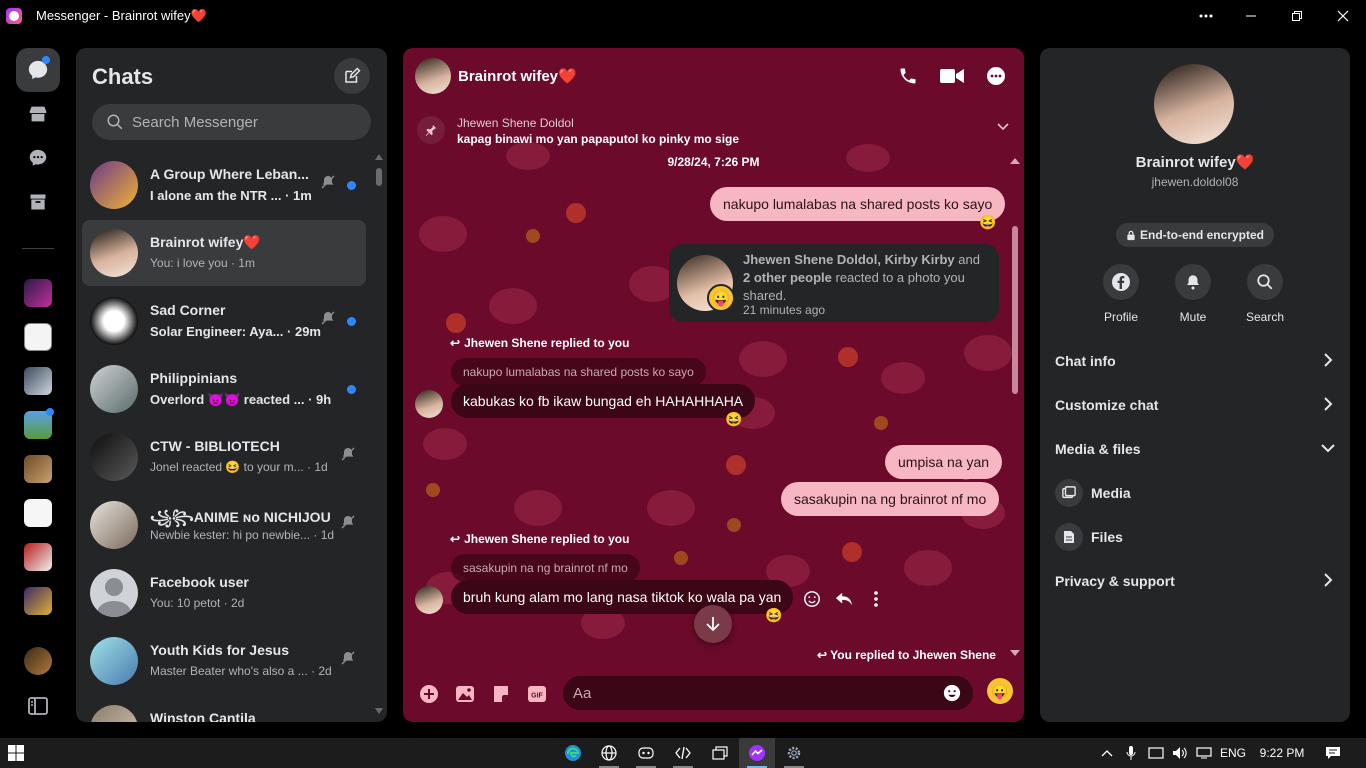  Describe the element at coordinates (1131, 753) in the screenshot. I see `microphone-icon` at that location.